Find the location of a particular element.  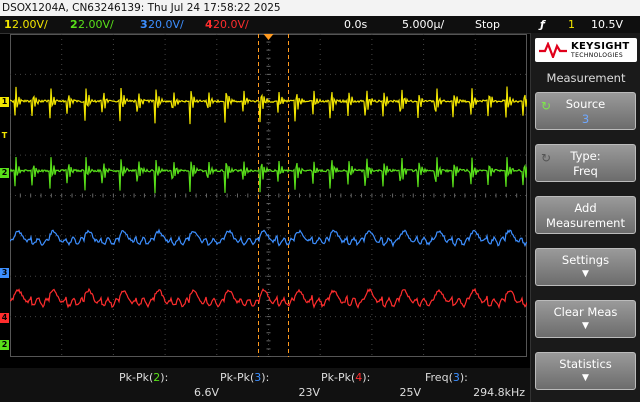

keysight-logo: KEYSIGHT TECHNOLOGIES is located at coordinates (586, 50).